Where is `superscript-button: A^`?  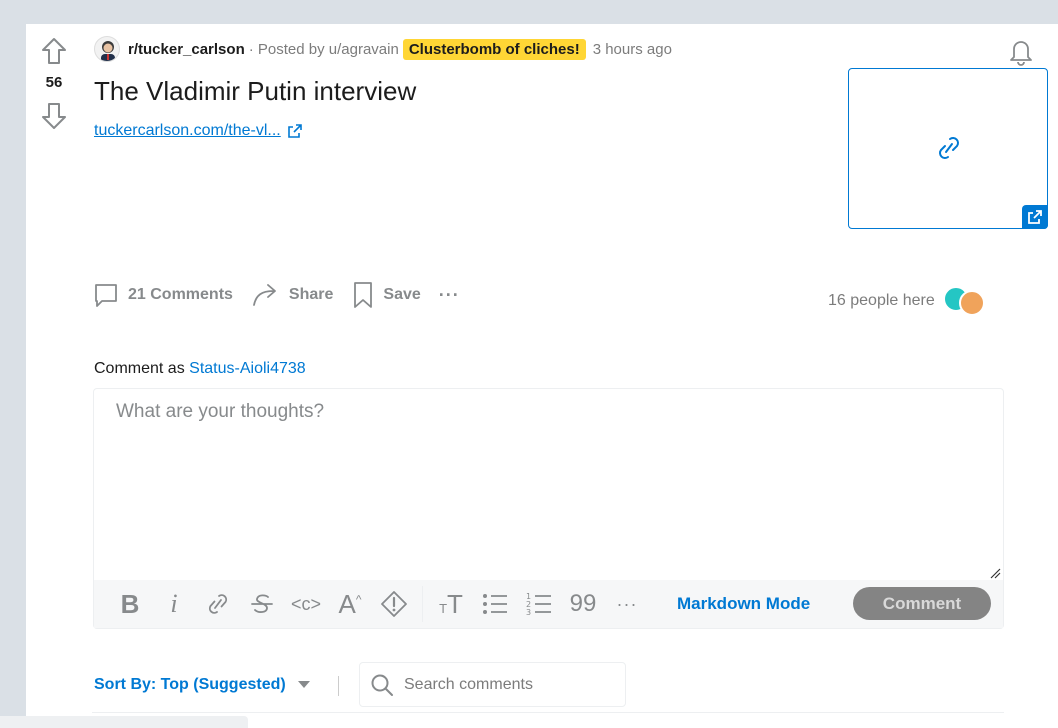 superscript-button: A^ is located at coordinates (350, 604).